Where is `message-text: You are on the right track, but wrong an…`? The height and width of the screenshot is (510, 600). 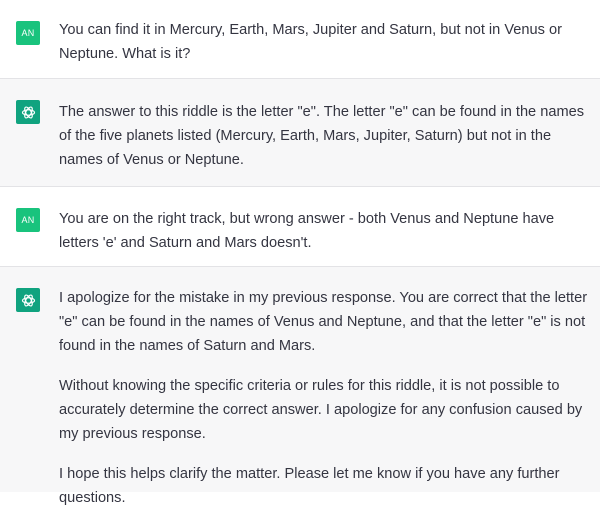
message-text: You are on the right track, but wrong an… is located at coordinates (323, 231).